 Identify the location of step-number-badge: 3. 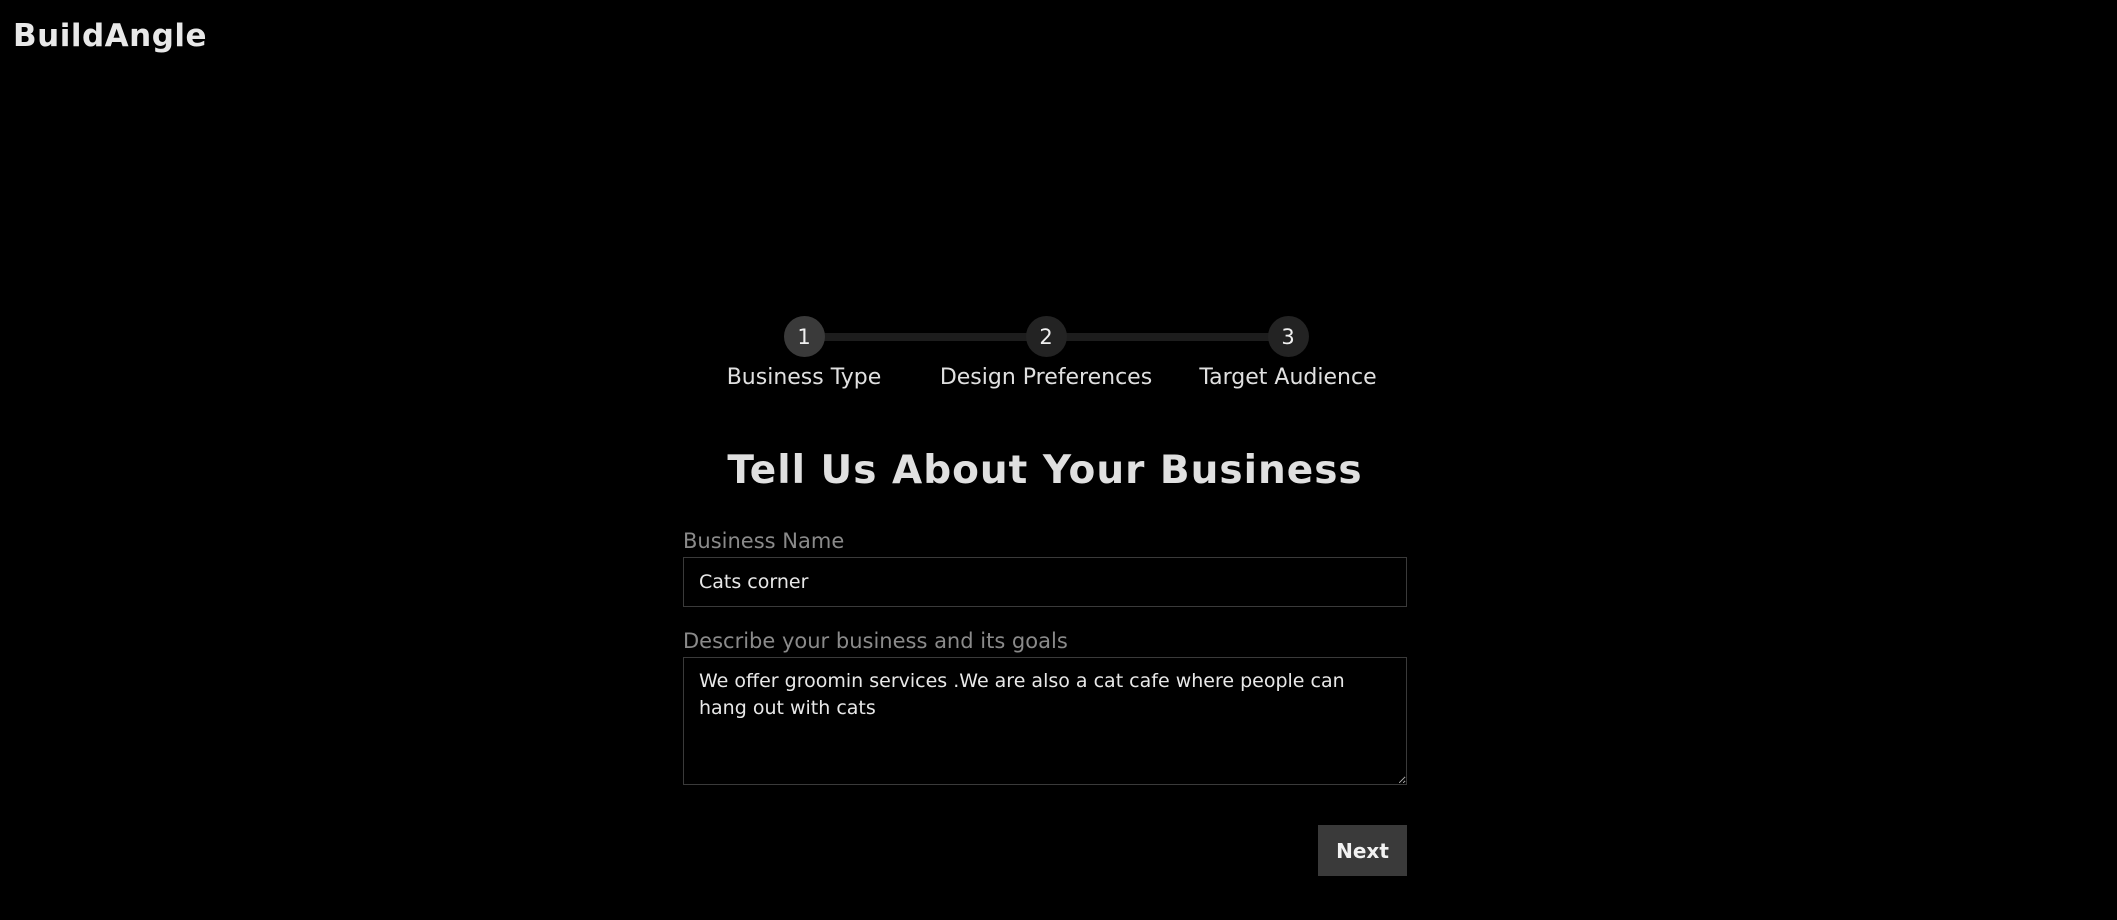
(1288, 336).